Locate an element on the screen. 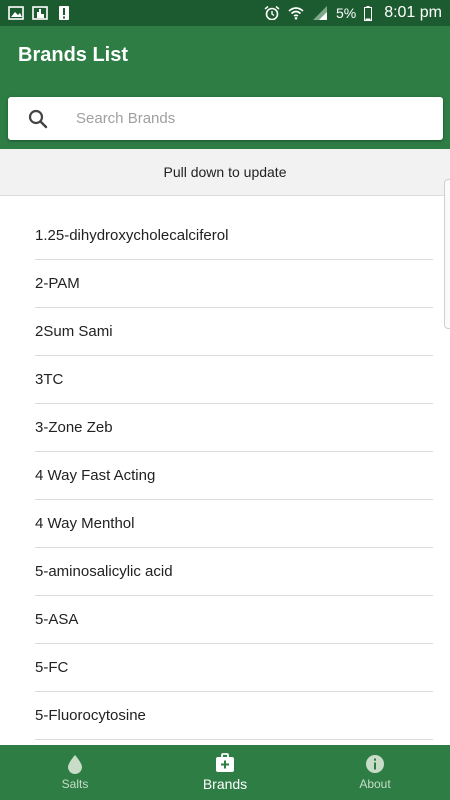  wifi-icon is located at coordinates (296, 13).